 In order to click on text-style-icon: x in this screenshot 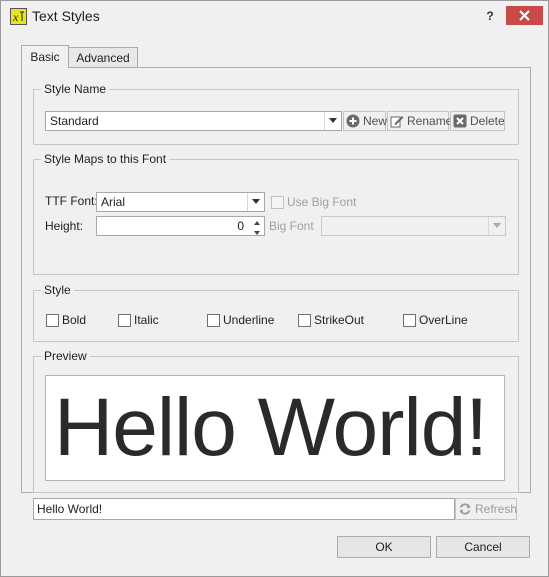, I will do `click(18, 16)`.